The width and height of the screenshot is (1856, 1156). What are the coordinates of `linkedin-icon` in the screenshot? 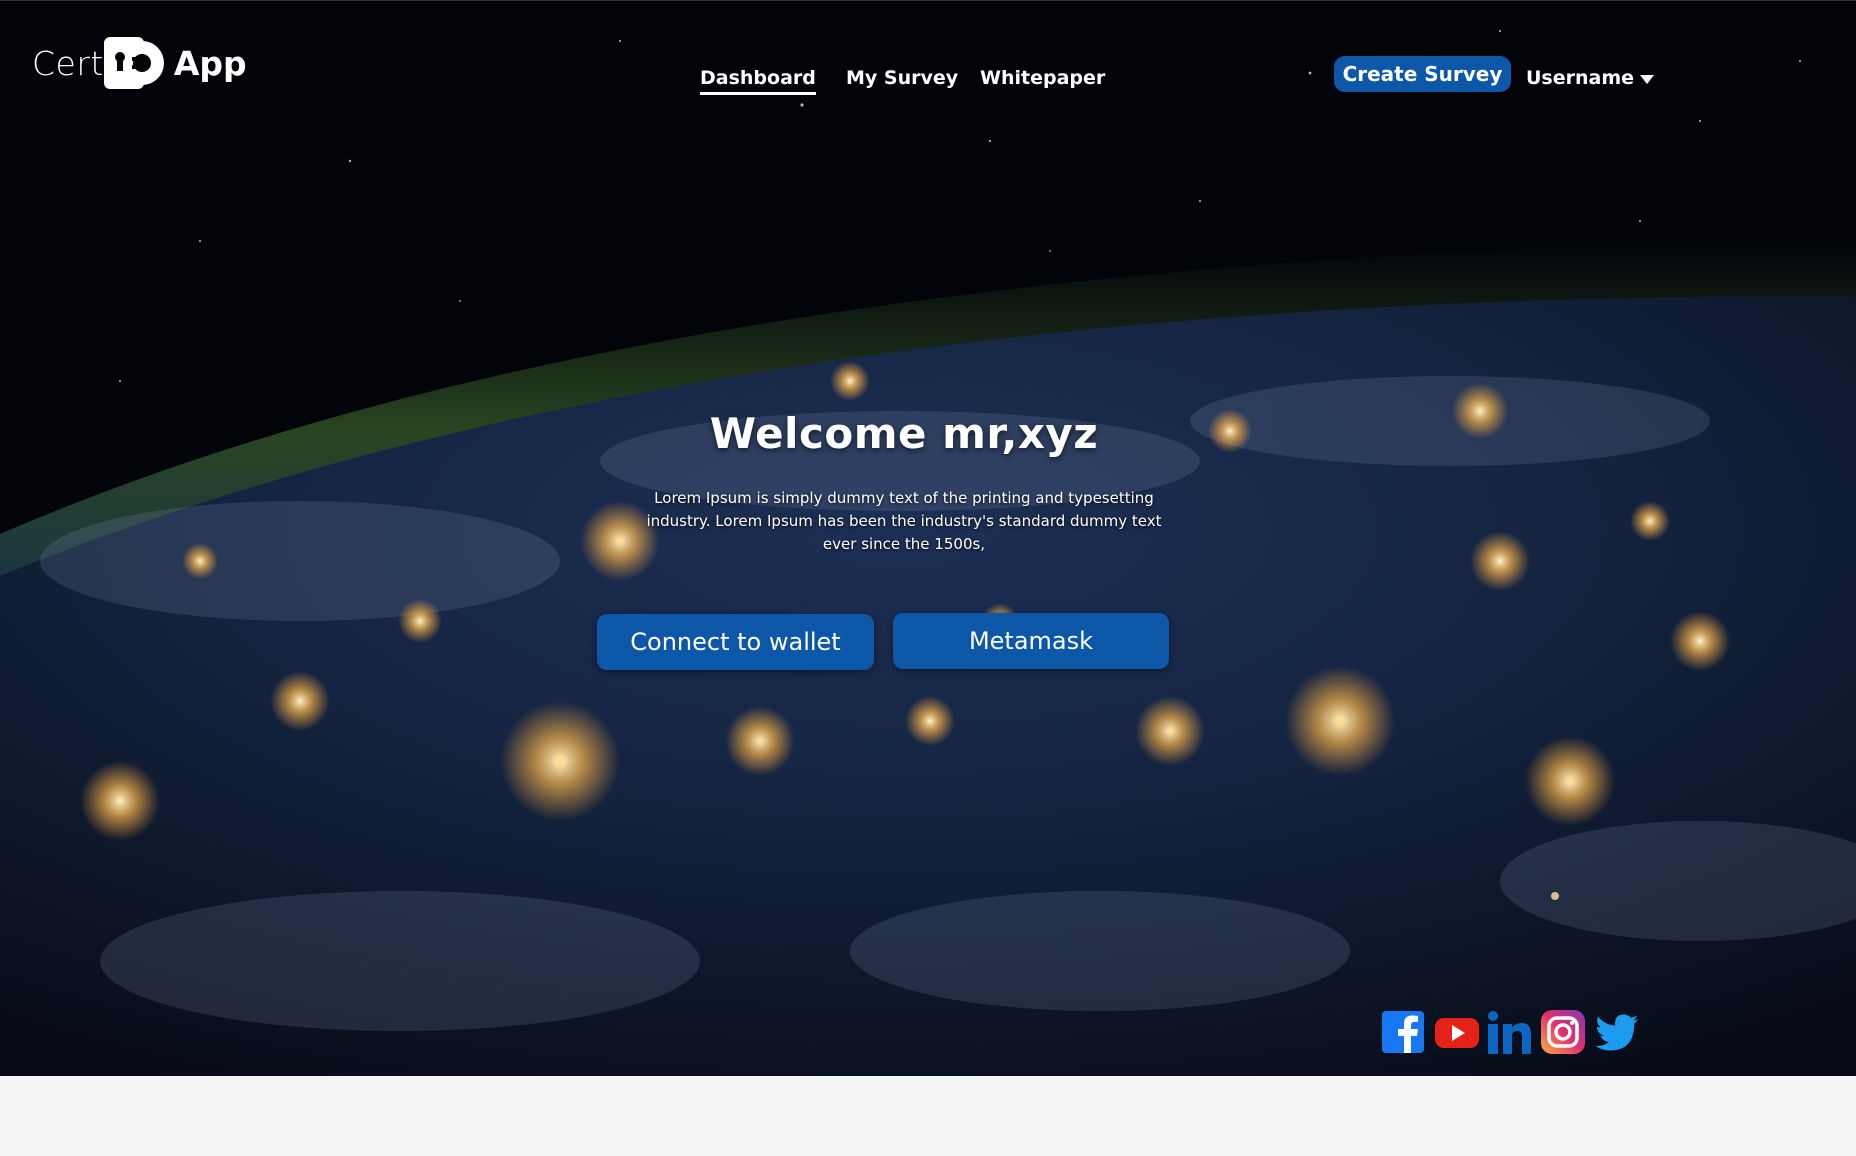 It's located at (1509, 1032).